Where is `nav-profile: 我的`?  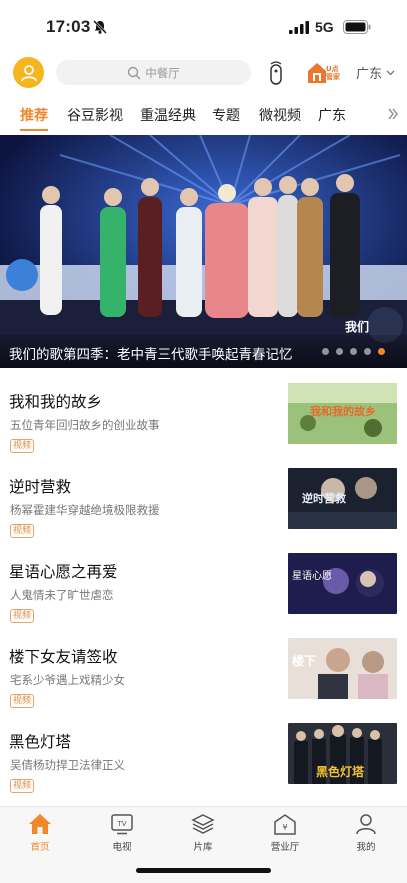
nav-profile: 我的 is located at coordinates (366, 833).